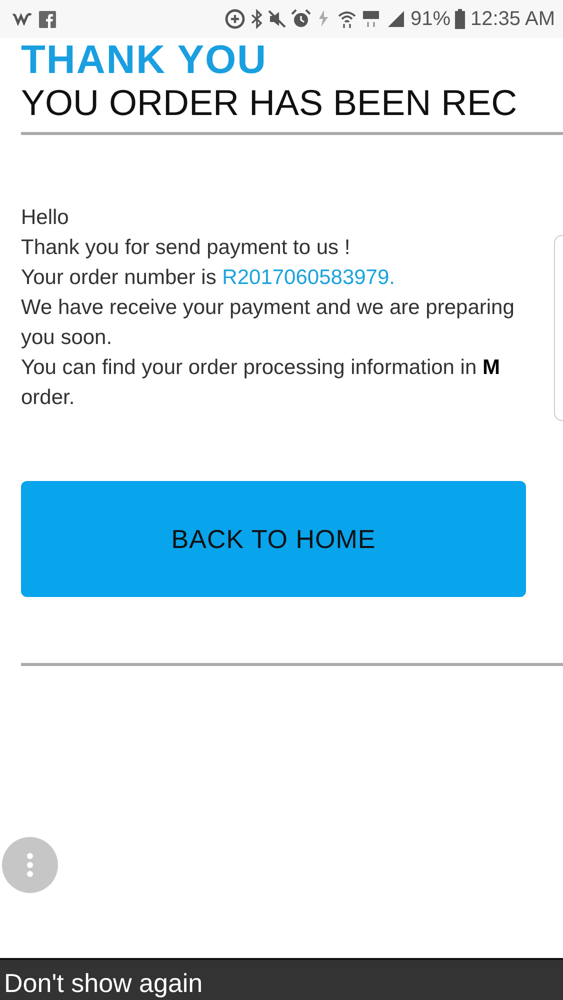  I want to click on wifi-icon, so click(347, 19).